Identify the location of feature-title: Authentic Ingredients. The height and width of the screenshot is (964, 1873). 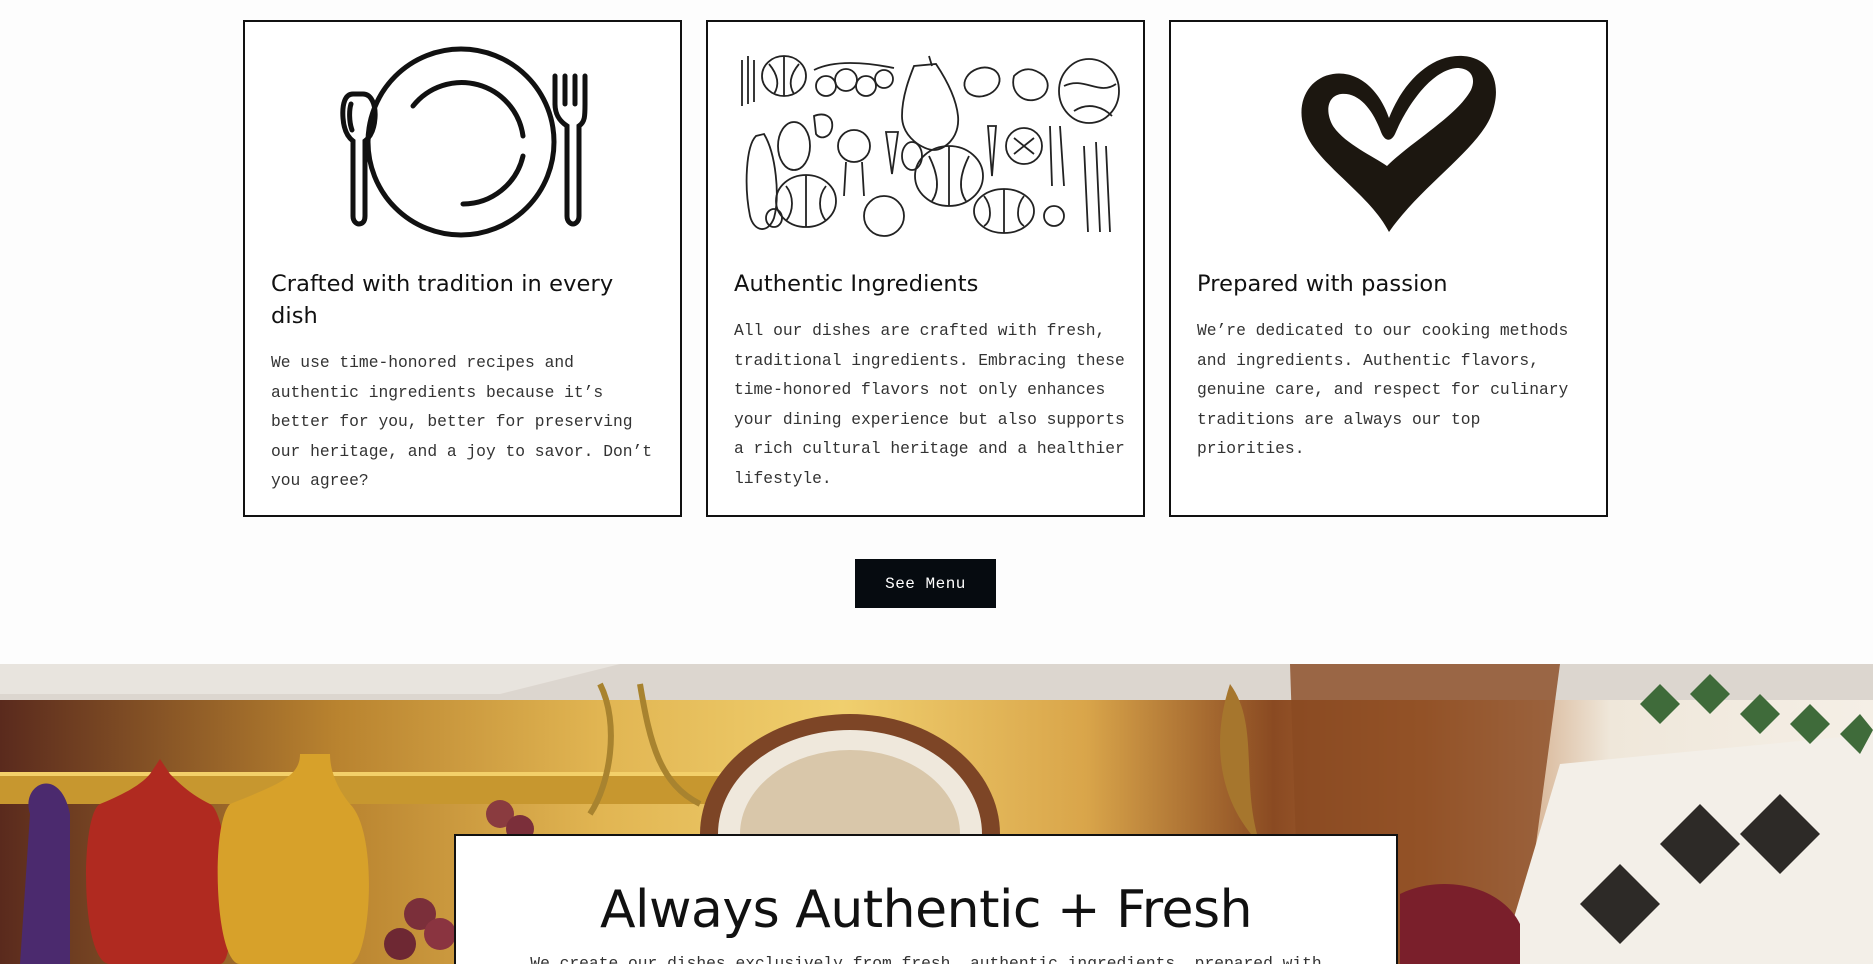
(856, 284).